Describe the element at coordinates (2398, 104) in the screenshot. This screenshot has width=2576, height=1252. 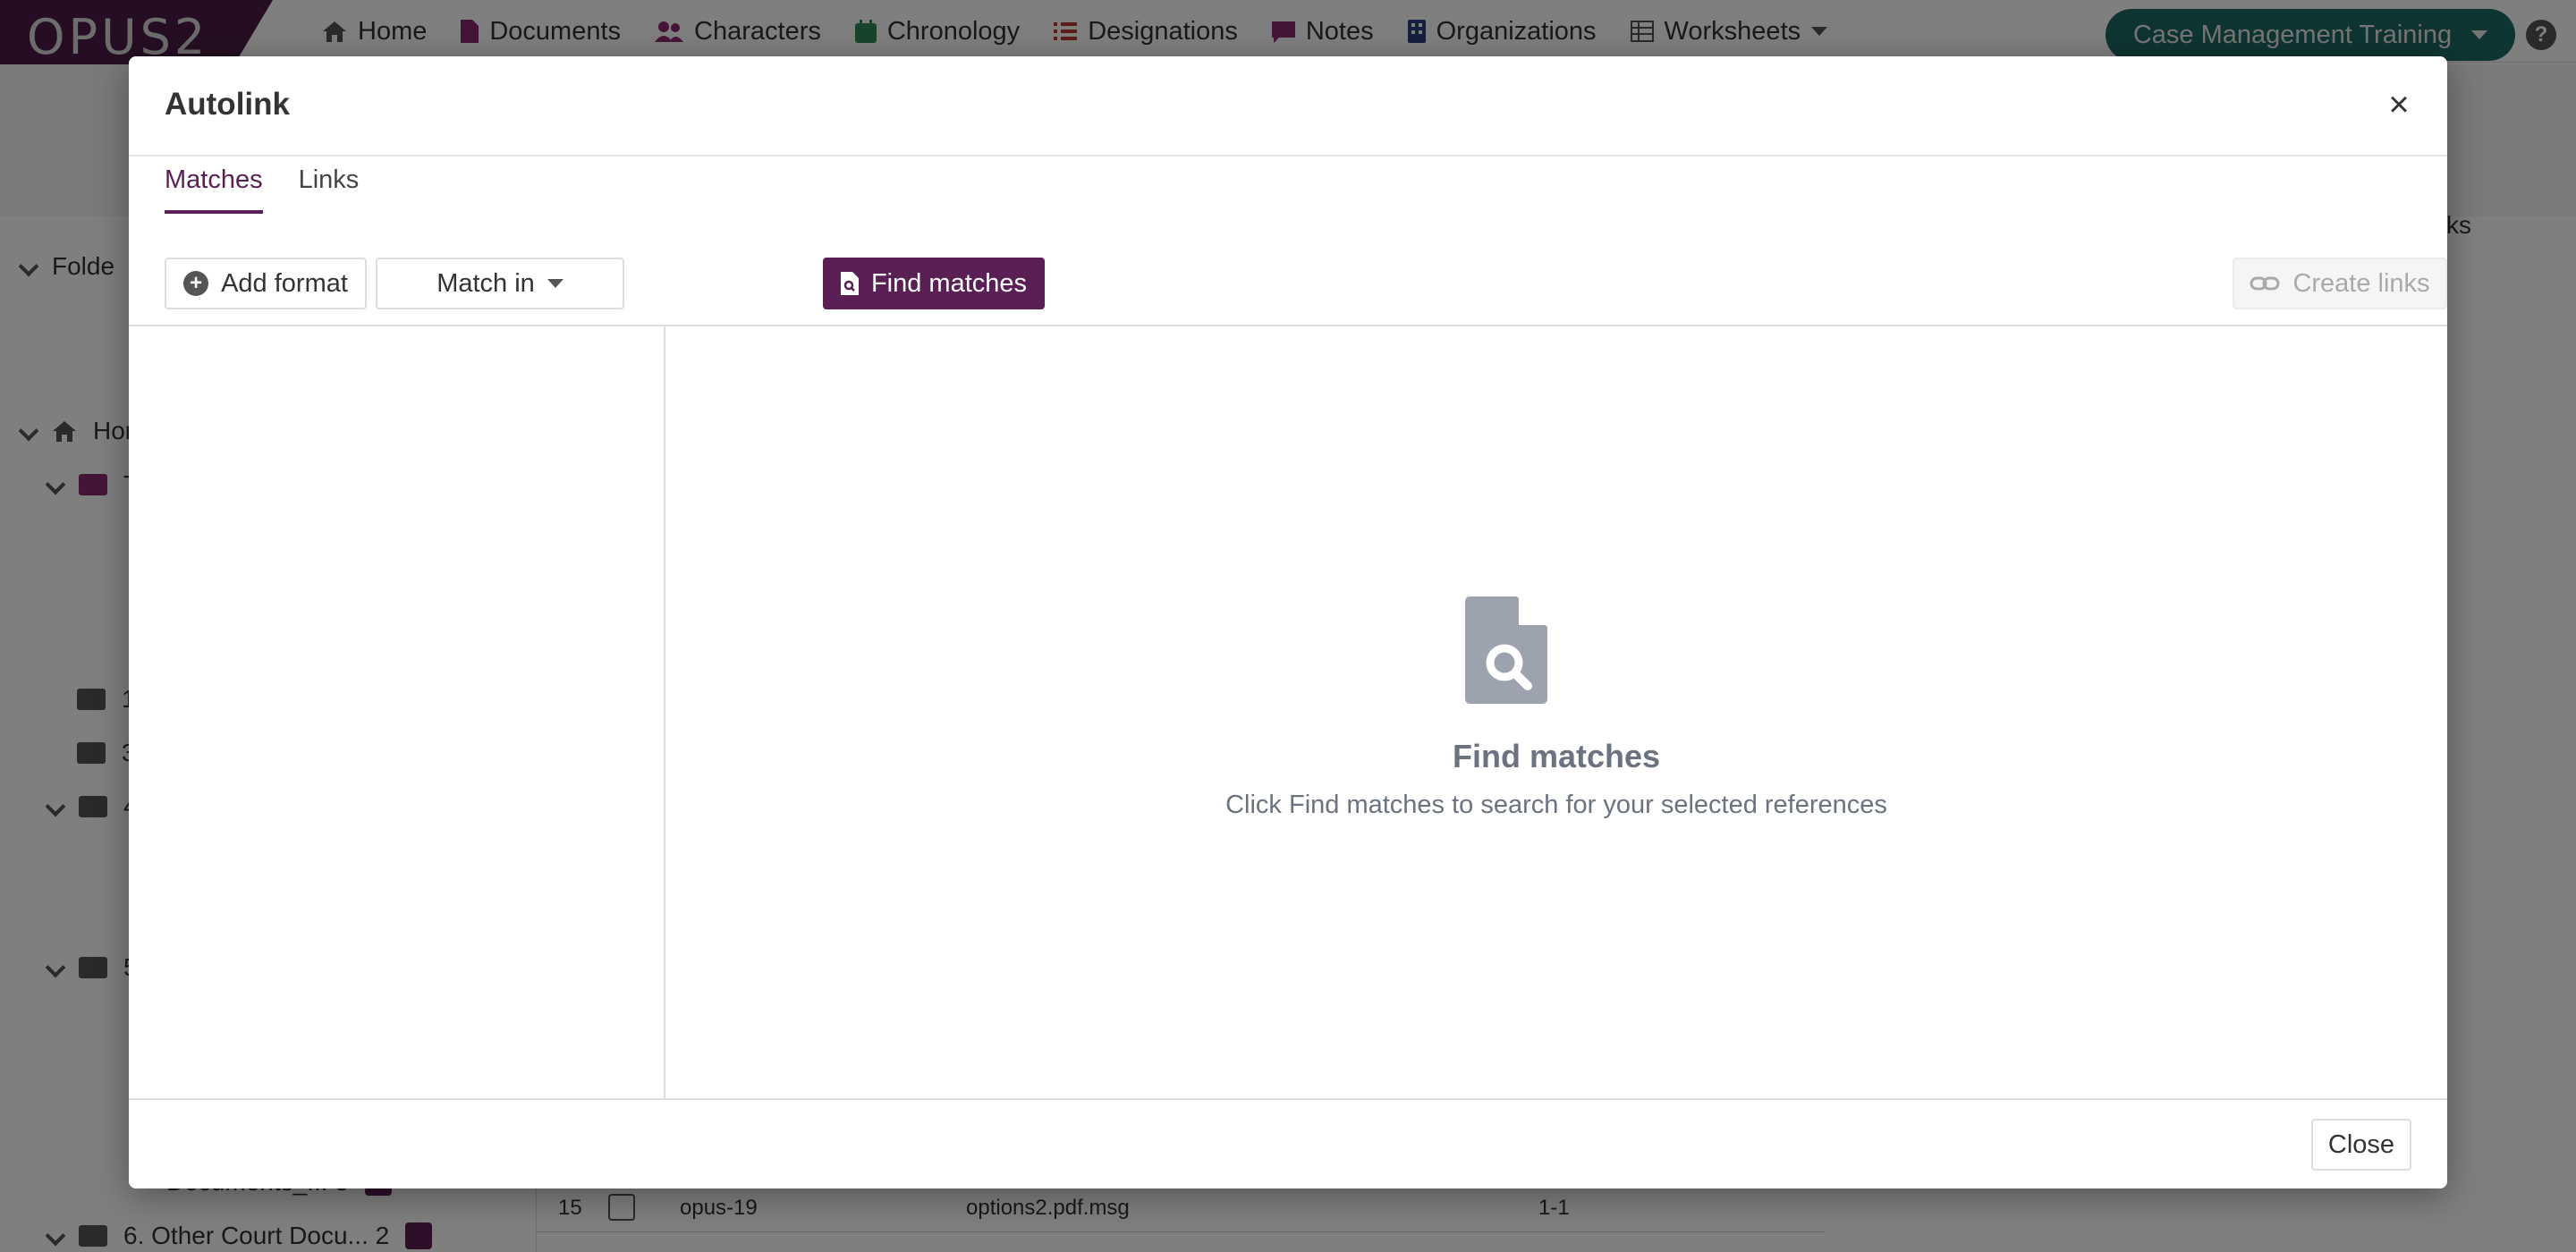
I see `close-icon: ×` at that location.